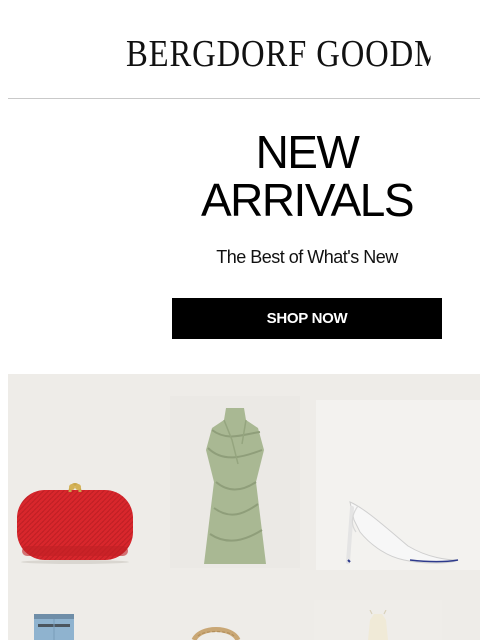 Image resolution: width=480 pixels, height=640 pixels. What do you see at coordinates (307, 257) in the screenshot?
I see `hero-subtitle: The Best of What's New` at bounding box center [307, 257].